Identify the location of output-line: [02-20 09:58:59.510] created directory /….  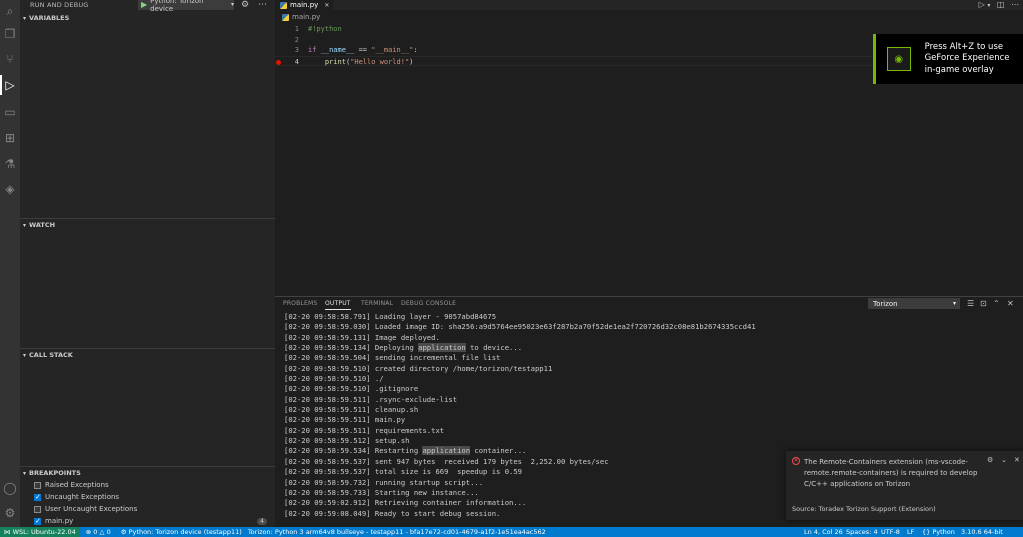
(520, 369).